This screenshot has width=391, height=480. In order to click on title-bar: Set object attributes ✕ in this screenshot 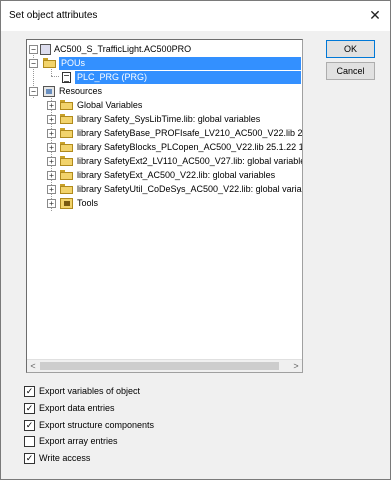, I will do `click(195, 16)`.